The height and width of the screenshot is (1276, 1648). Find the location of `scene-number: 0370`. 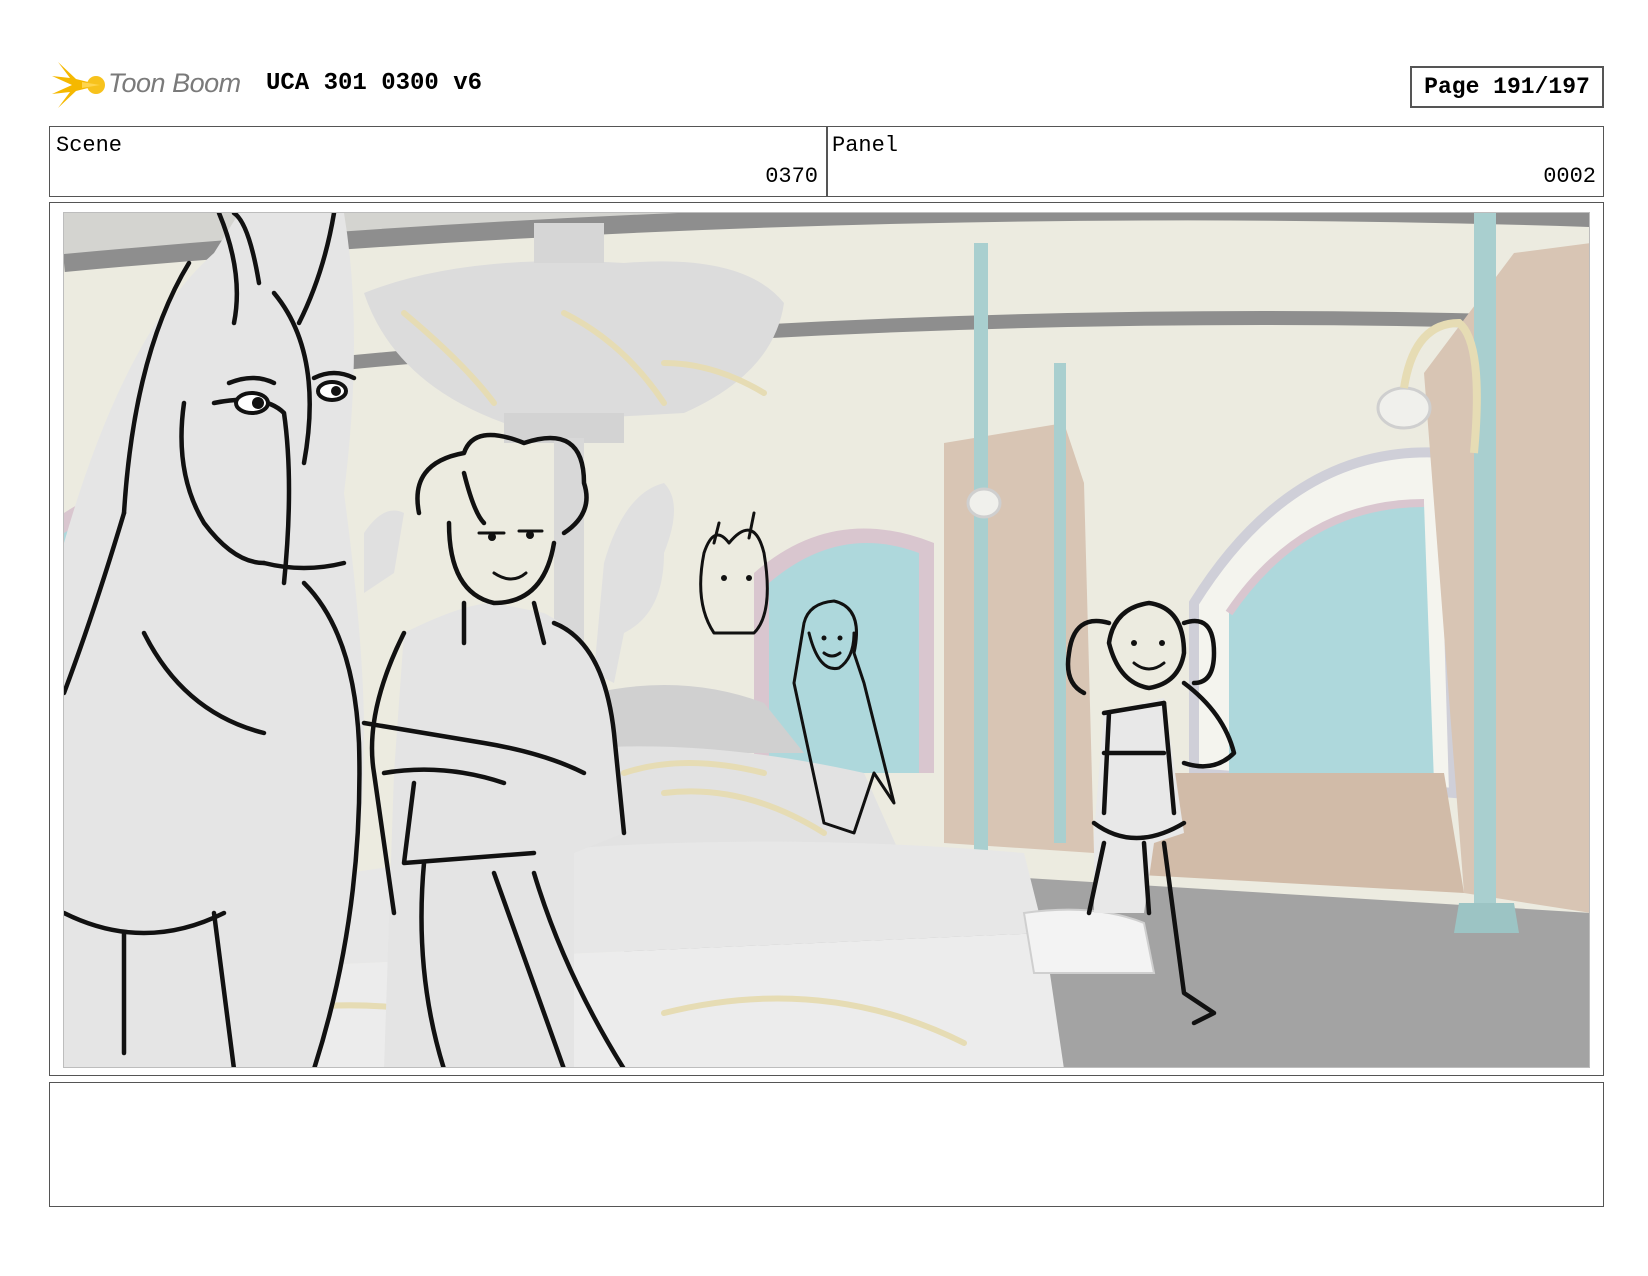

scene-number: 0370 is located at coordinates (791, 176).